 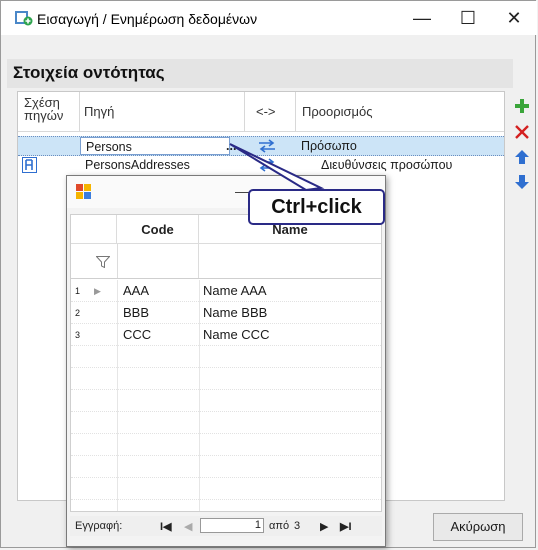 I want to click on name-cell: Name BBB, so click(x=235, y=313).